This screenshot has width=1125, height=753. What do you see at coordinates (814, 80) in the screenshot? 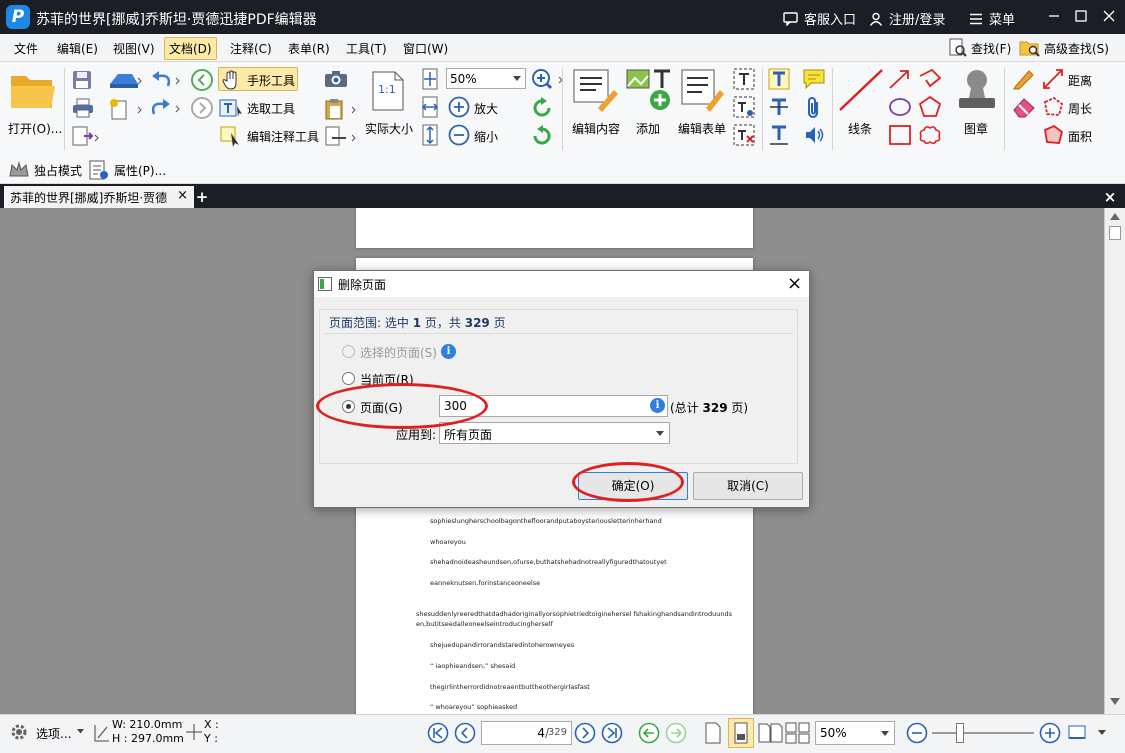
I see `note-icon` at bounding box center [814, 80].